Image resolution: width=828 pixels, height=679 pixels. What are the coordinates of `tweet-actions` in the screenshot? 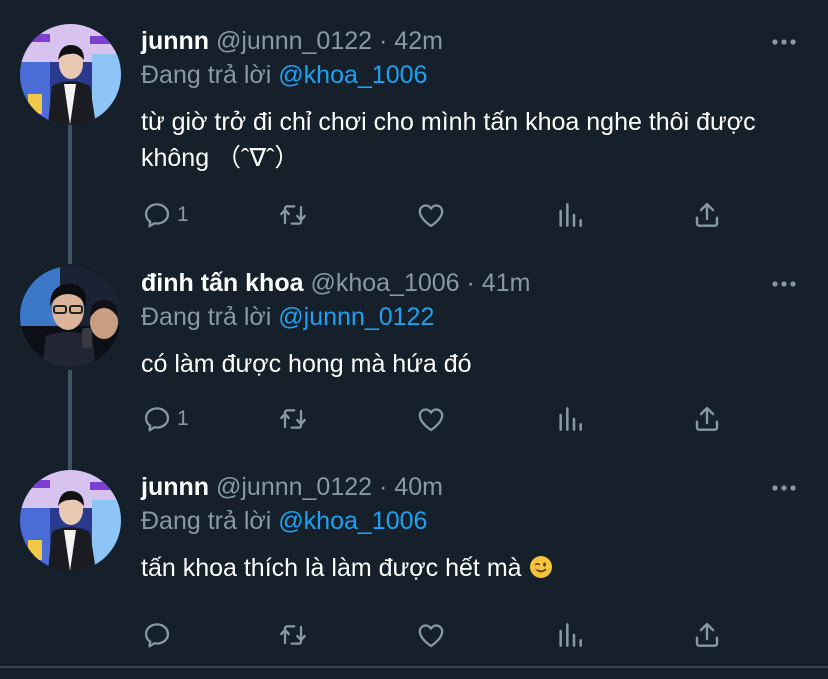 It's located at (441, 635).